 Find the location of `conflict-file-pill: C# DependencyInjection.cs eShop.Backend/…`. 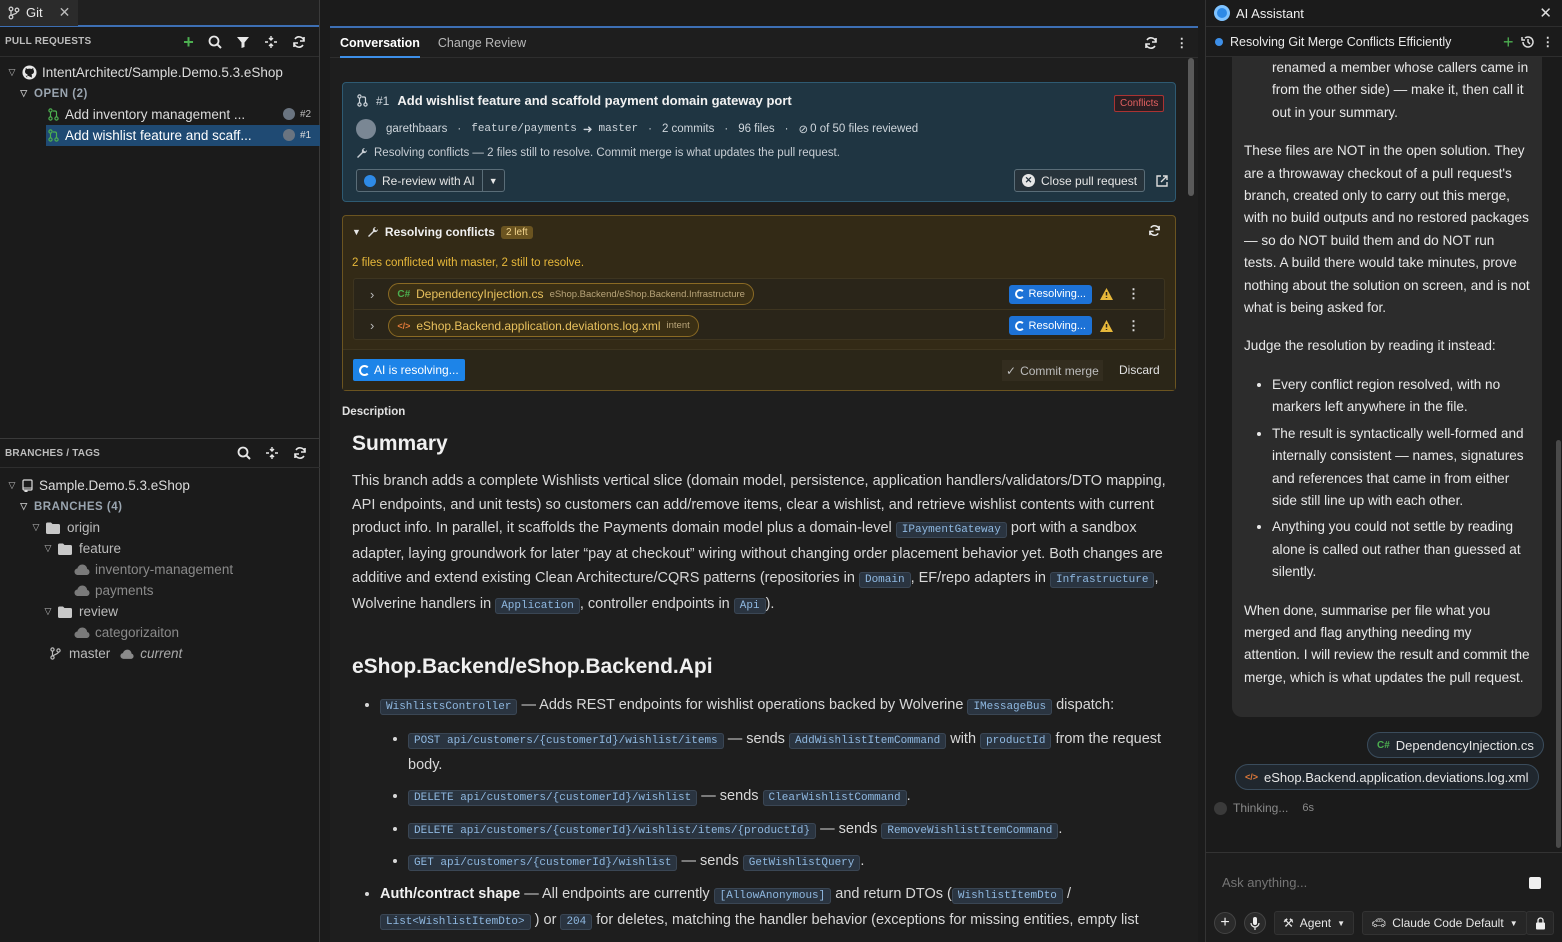

conflict-file-pill: C# DependencyInjection.cs eShop.Backend/… is located at coordinates (571, 294).